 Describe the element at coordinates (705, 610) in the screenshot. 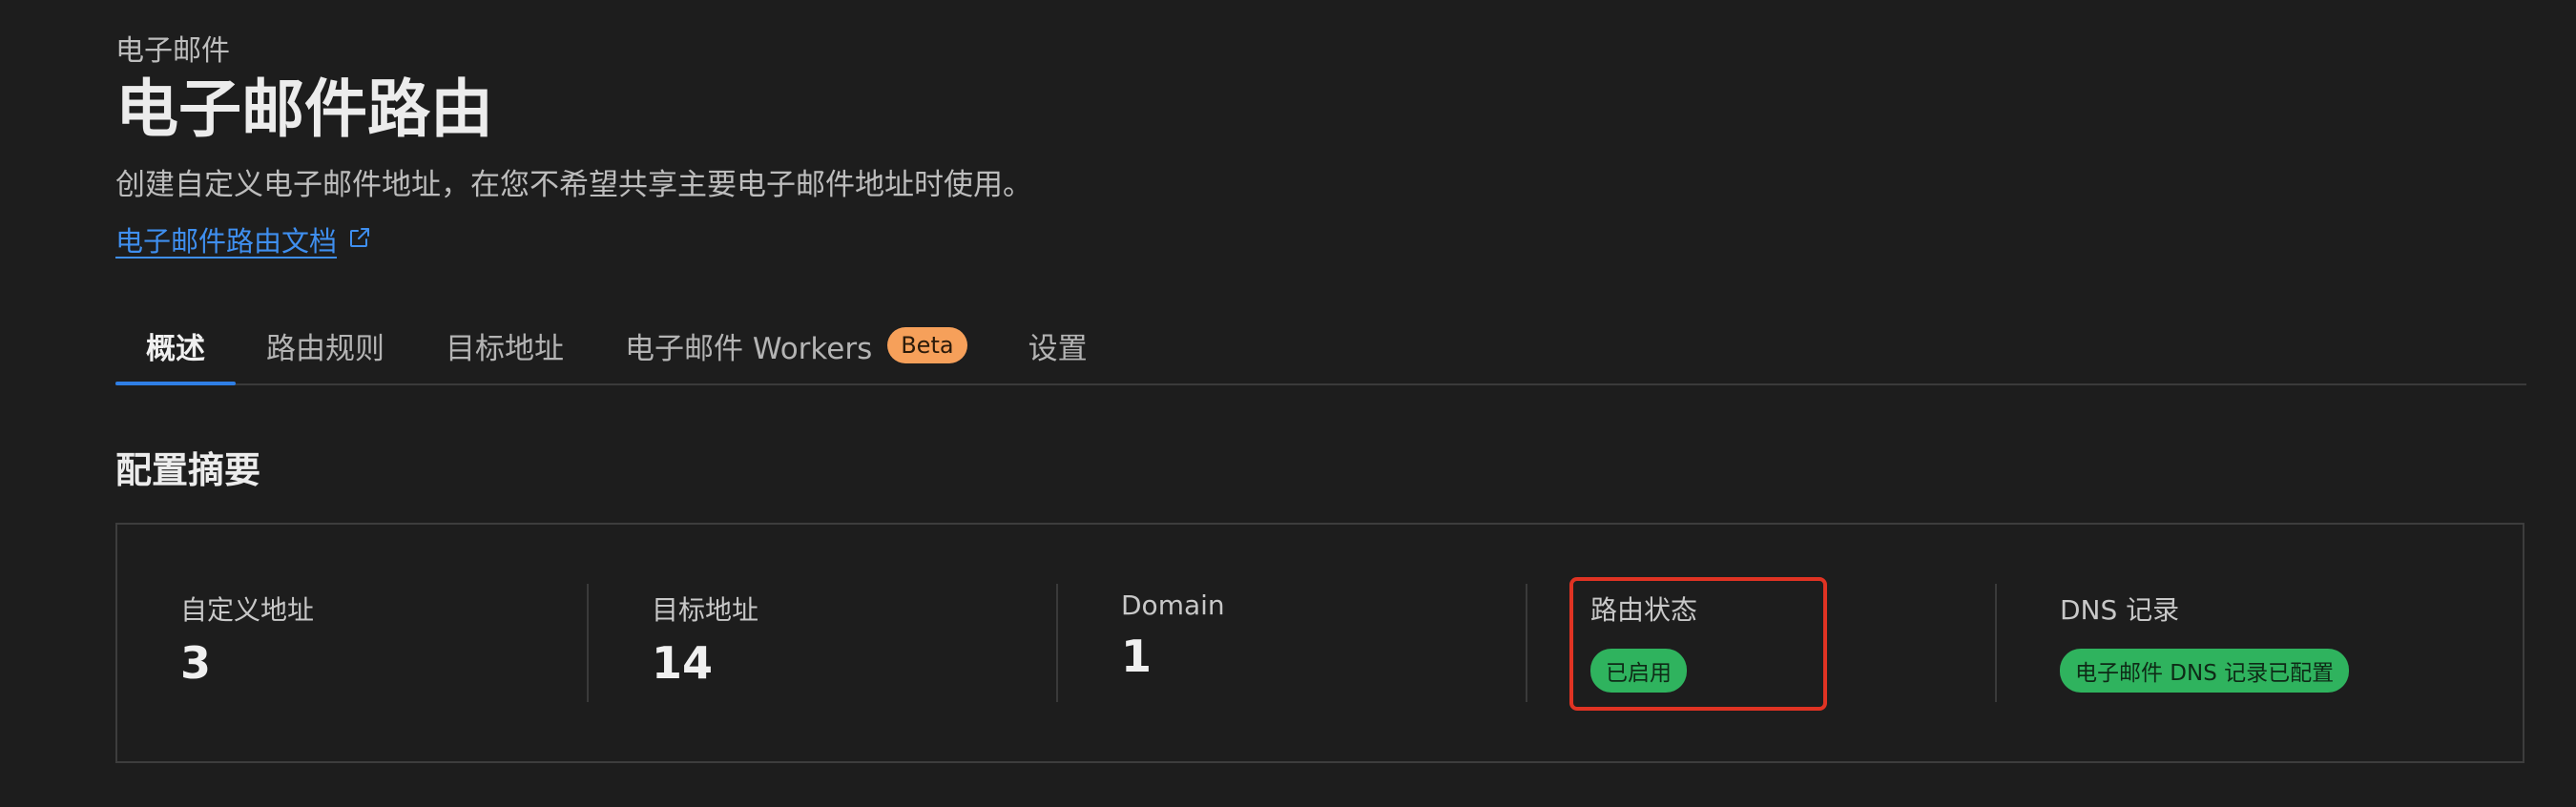

I see `stat-label: 目标地址` at that location.